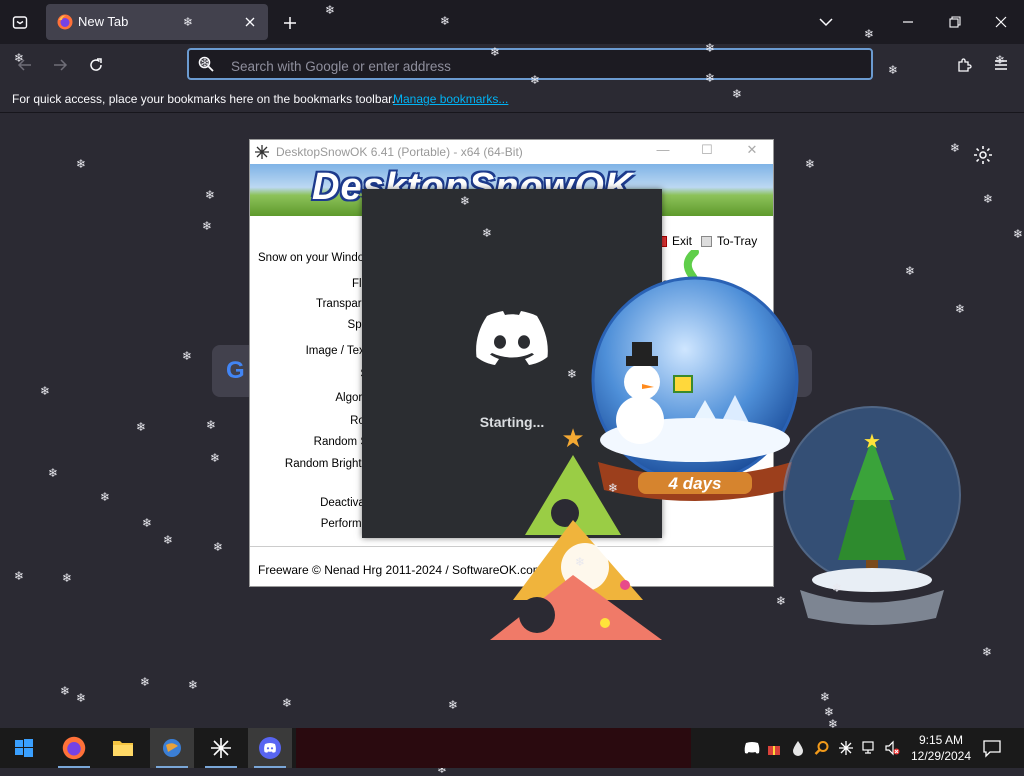 The image size is (1024, 776). I want to click on setting-label: Performa, so click(344, 524).